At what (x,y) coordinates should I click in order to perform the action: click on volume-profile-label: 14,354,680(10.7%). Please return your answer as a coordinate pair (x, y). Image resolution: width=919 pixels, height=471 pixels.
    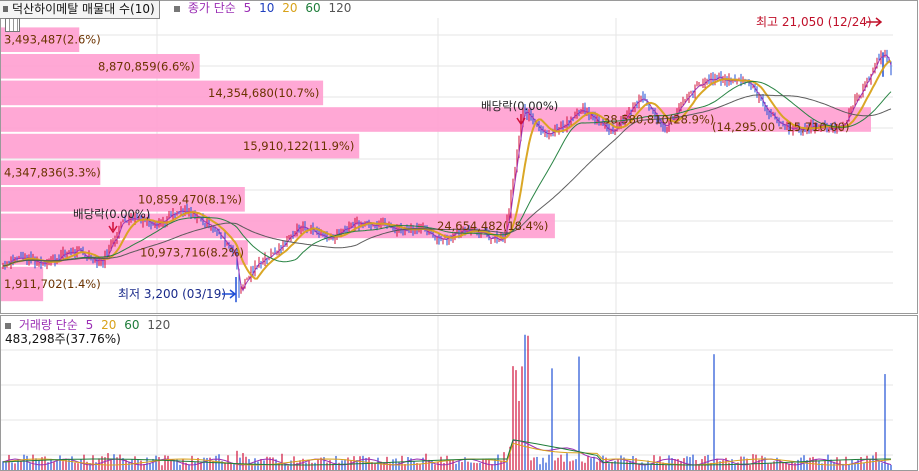
    Looking at the image, I should click on (263, 93).